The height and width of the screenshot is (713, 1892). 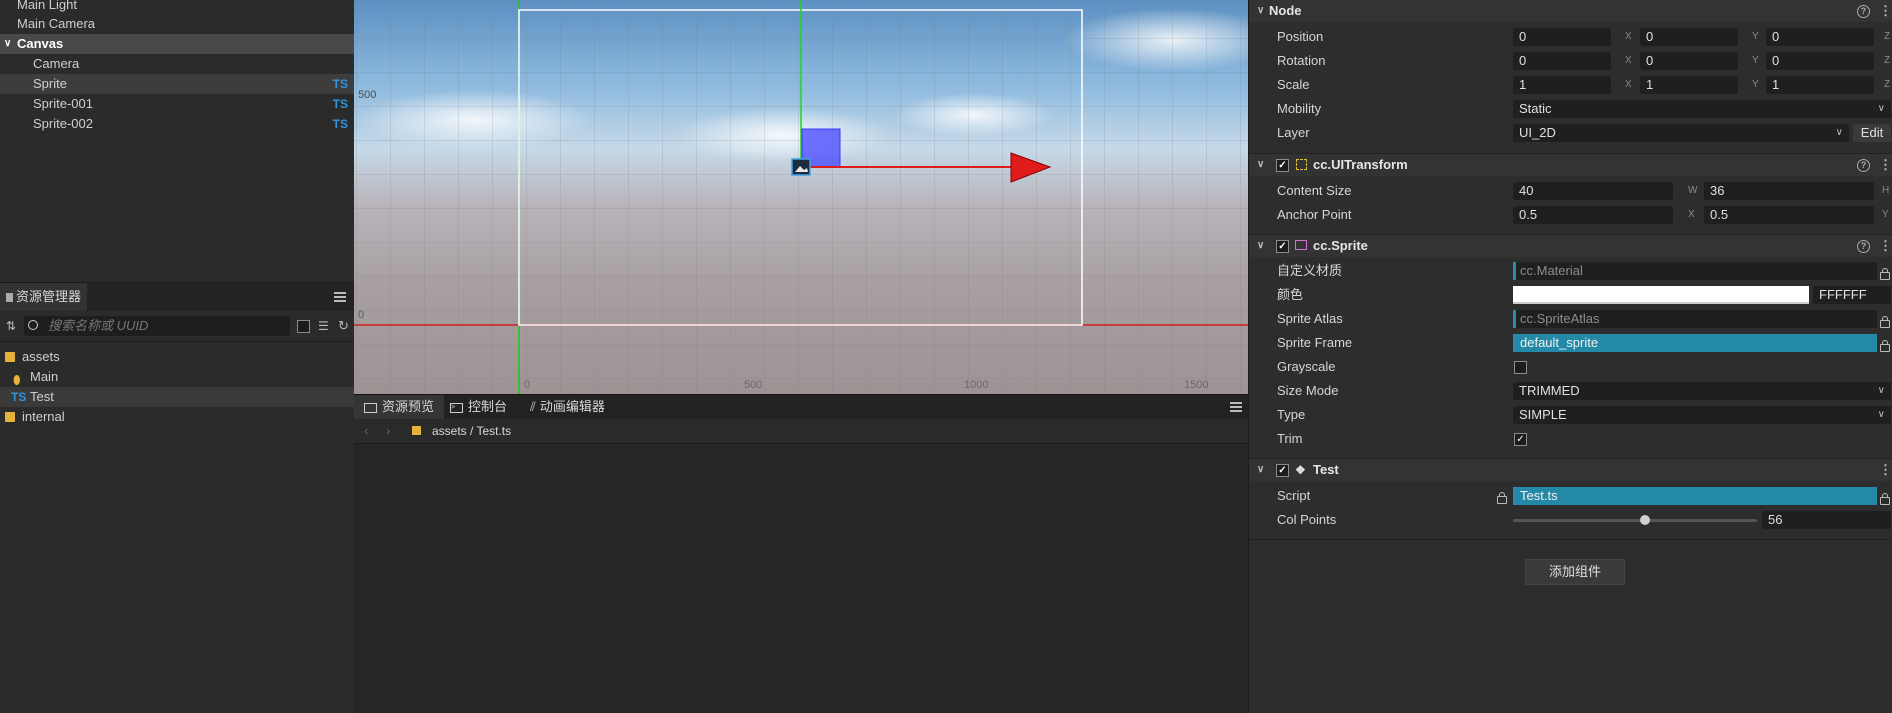 What do you see at coordinates (1300, 36) in the screenshot?
I see `prop-label-position: Position` at bounding box center [1300, 36].